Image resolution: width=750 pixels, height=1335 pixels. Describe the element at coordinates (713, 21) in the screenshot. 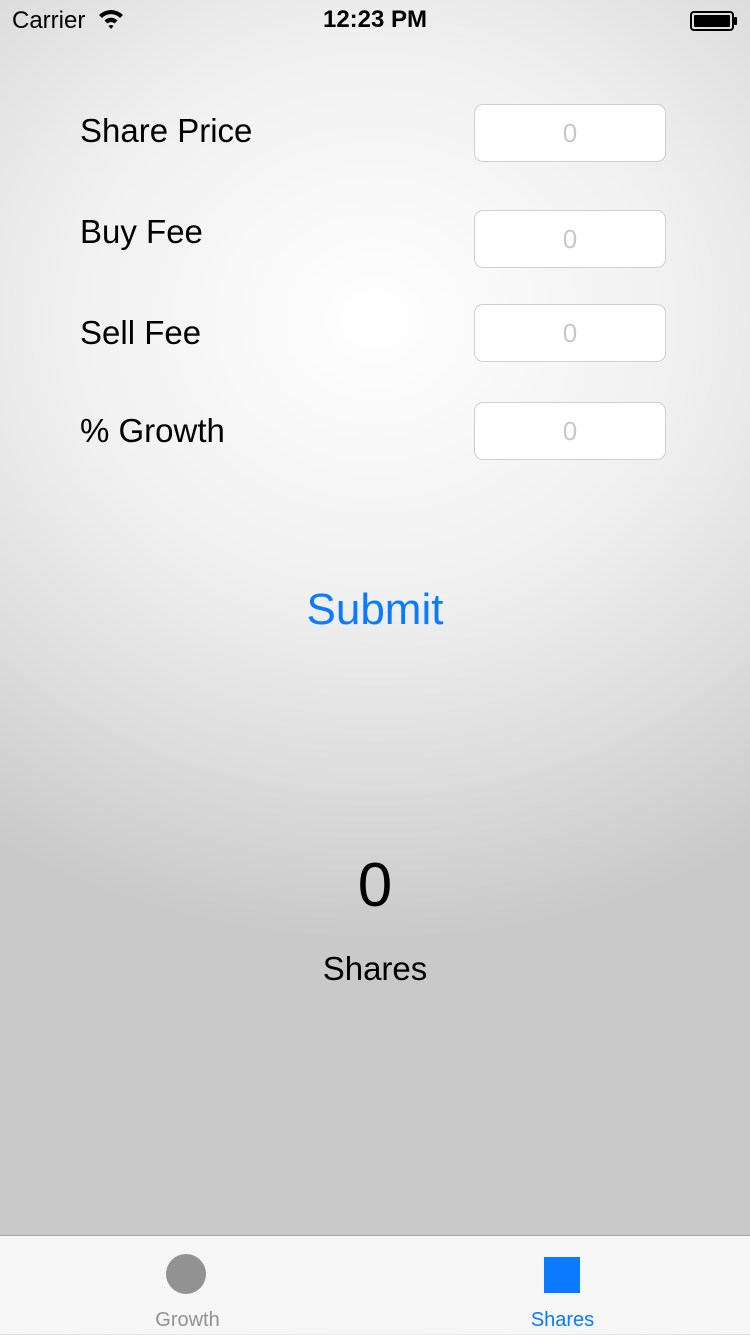

I see `battery-icon` at that location.